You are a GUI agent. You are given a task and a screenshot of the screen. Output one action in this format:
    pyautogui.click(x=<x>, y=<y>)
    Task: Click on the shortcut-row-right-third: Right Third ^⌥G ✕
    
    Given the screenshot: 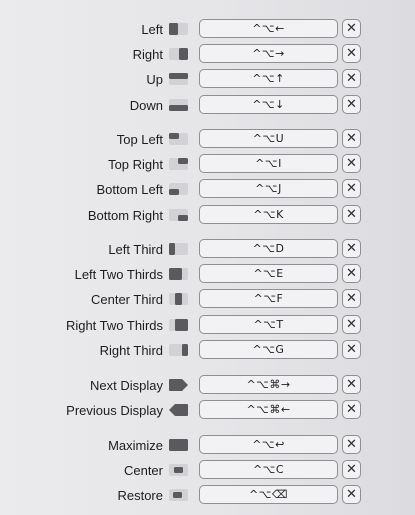 What is the action you would take?
    pyautogui.click(x=207, y=350)
    